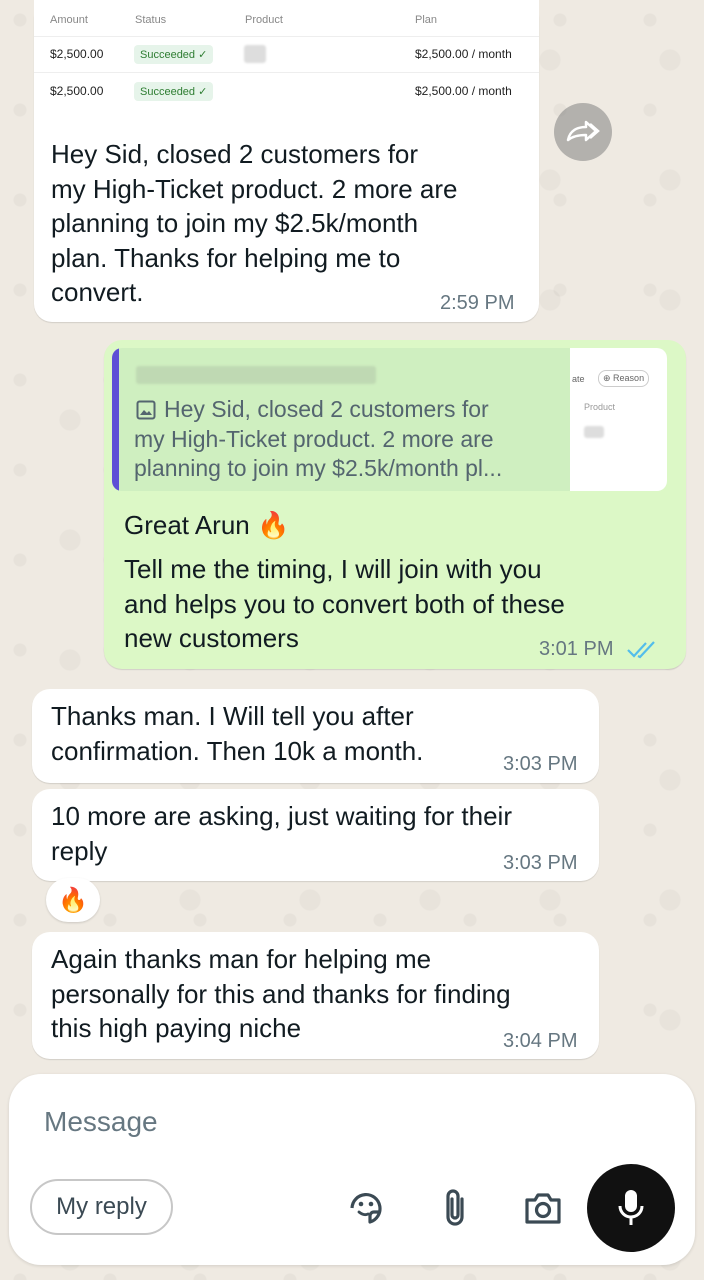  Describe the element at coordinates (101, 1207) in the screenshot. I see `suggested-reply-chip: My reply` at that location.